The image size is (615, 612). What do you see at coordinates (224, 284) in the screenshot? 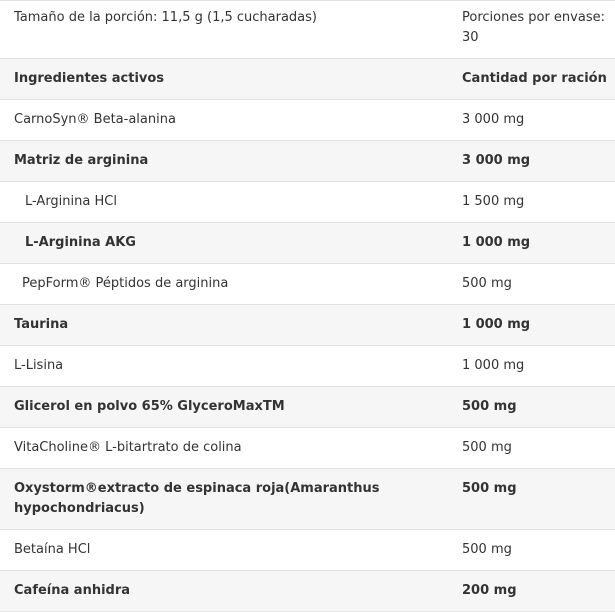
I see `ingredient-name: PepForm® Péptidos de arginina` at bounding box center [224, 284].